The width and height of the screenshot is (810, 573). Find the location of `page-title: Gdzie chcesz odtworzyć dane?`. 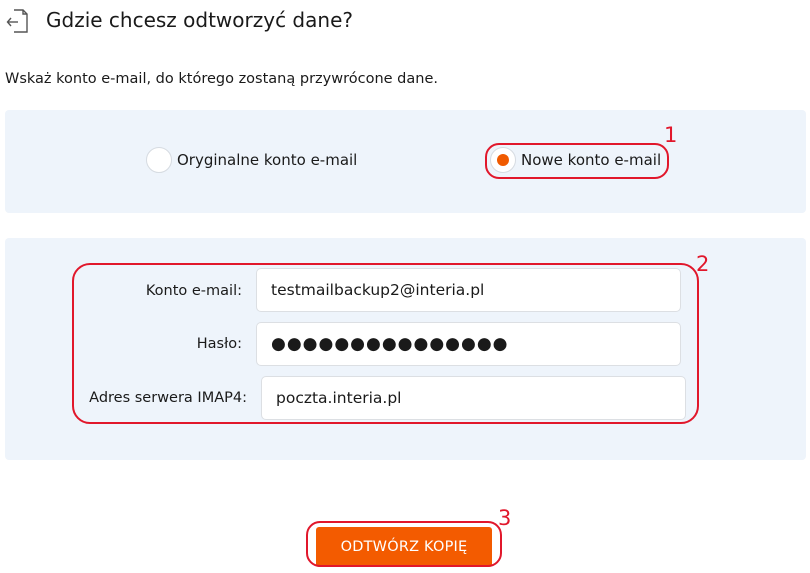

page-title: Gdzie chcesz odtworzyć dane? is located at coordinates (199, 20).